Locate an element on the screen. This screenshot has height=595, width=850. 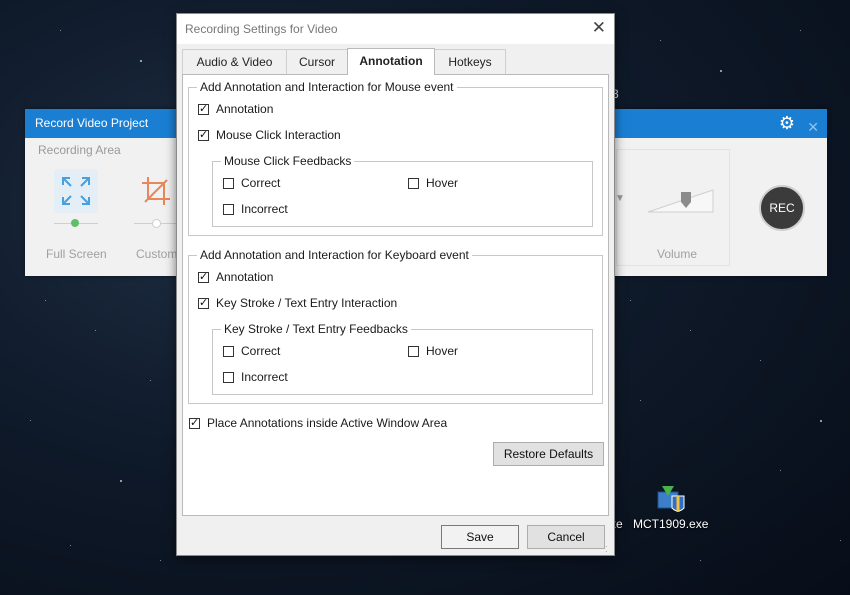
mouse-feedbacks-title: Mouse Click Feedbacks is located at coordinates (288, 161).